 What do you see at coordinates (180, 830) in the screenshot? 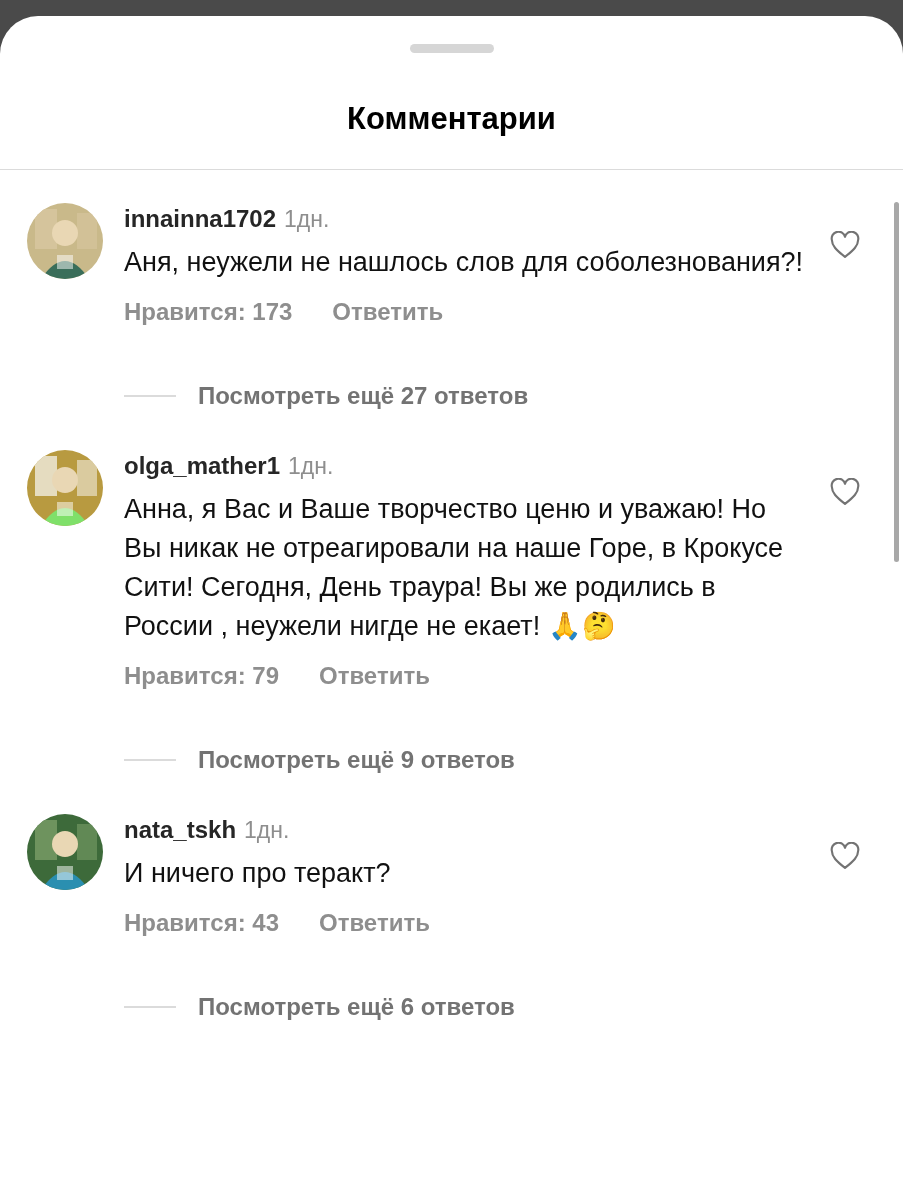
I see `username: nata_tskh` at bounding box center [180, 830].